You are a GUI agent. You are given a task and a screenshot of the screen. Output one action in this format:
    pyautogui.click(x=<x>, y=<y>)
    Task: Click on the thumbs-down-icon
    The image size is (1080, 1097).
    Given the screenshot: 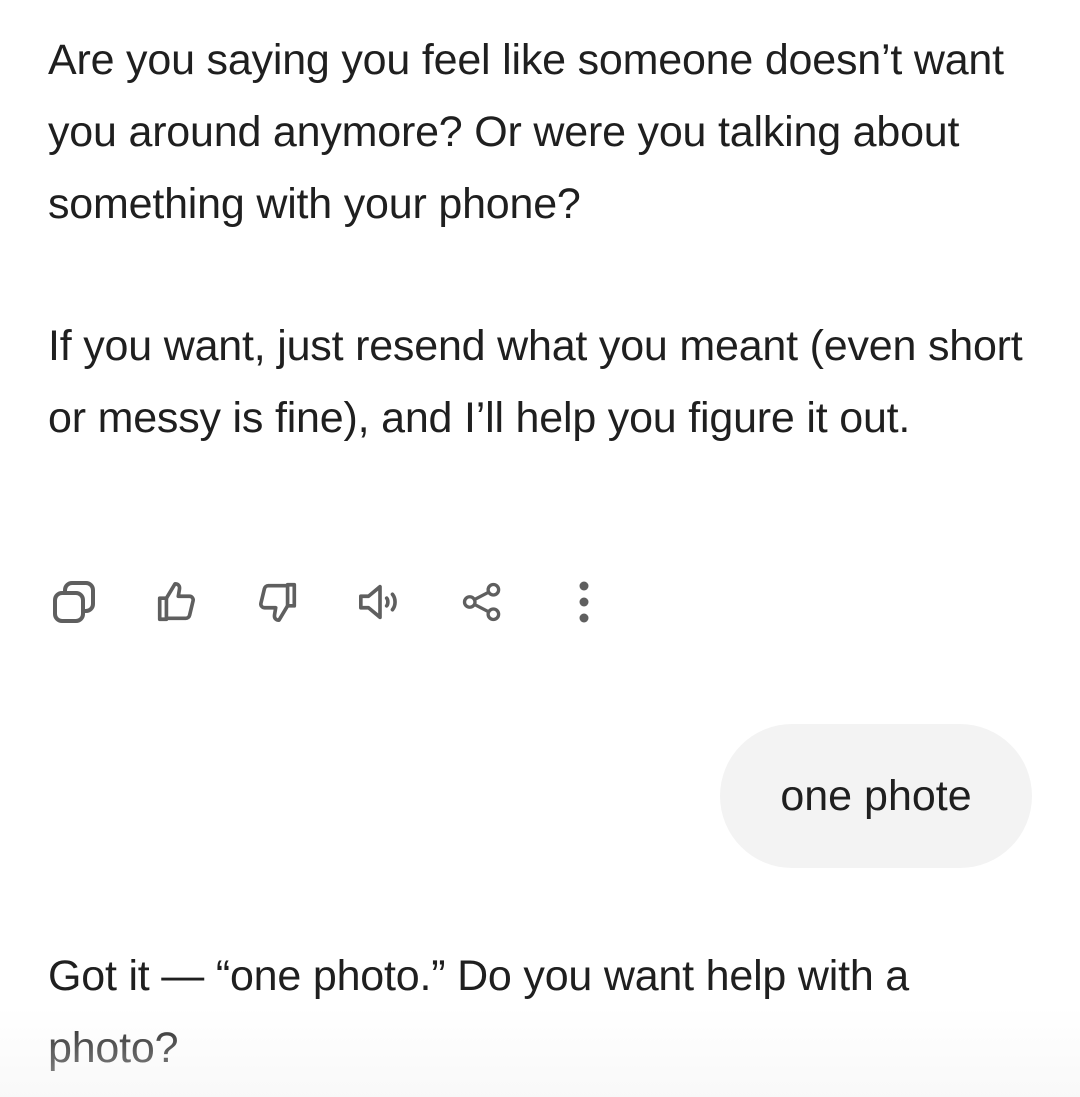 What is the action you would take?
    pyautogui.click(x=278, y=602)
    